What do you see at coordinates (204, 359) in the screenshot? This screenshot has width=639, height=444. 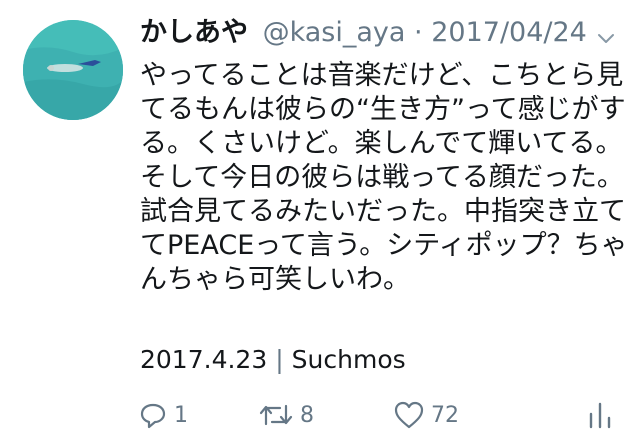 I see `meta-date: 2017.4.23` at bounding box center [204, 359].